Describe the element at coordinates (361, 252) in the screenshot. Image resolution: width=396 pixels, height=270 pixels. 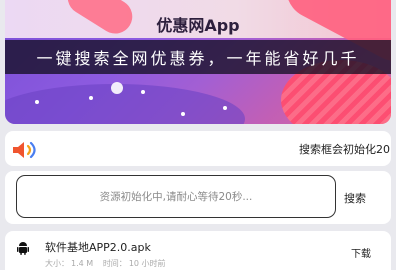
I see `download-button: 下载` at that location.